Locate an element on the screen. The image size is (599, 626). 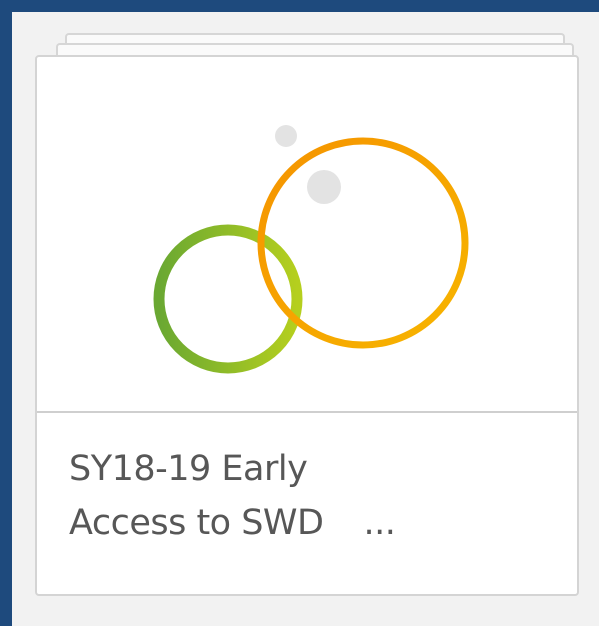
card-divider is located at coordinates (307, 412).